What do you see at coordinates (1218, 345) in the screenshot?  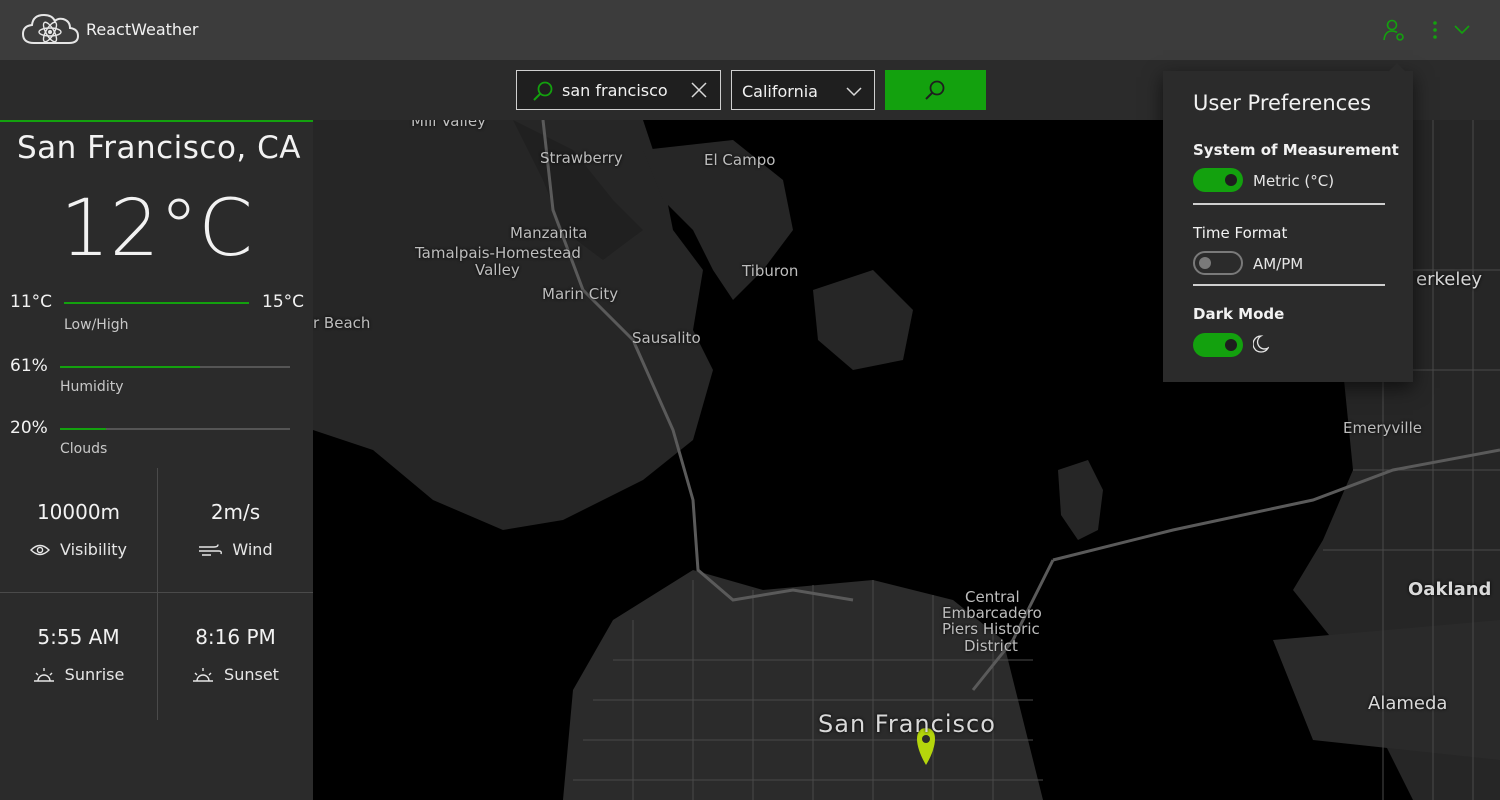 I see `dark-mode-toggle` at bounding box center [1218, 345].